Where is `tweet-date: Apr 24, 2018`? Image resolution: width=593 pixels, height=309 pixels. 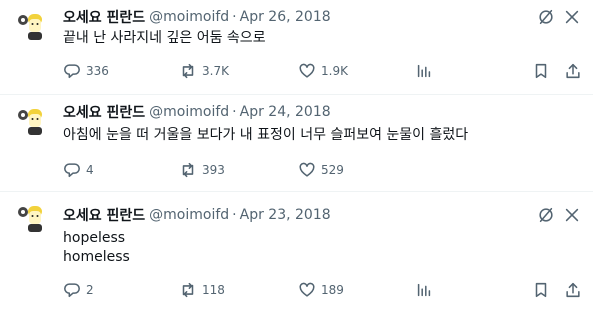 tweet-date: Apr 24, 2018 is located at coordinates (285, 112).